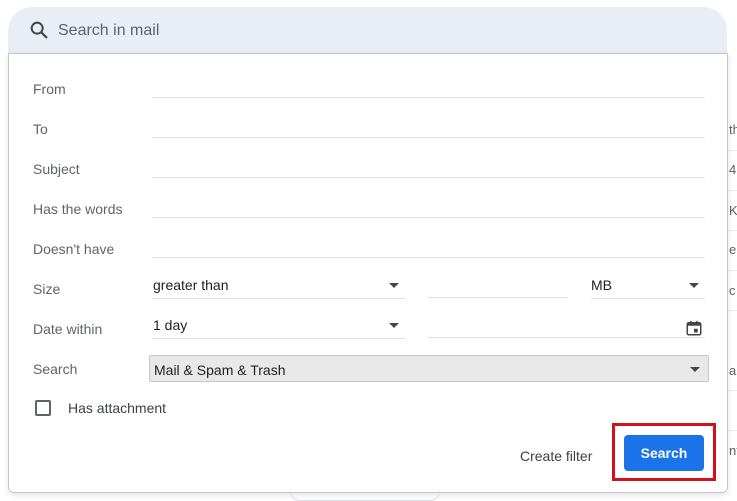 The width and height of the screenshot is (737, 501). What do you see at coordinates (49, 89) in the screenshot?
I see `from-label: From` at bounding box center [49, 89].